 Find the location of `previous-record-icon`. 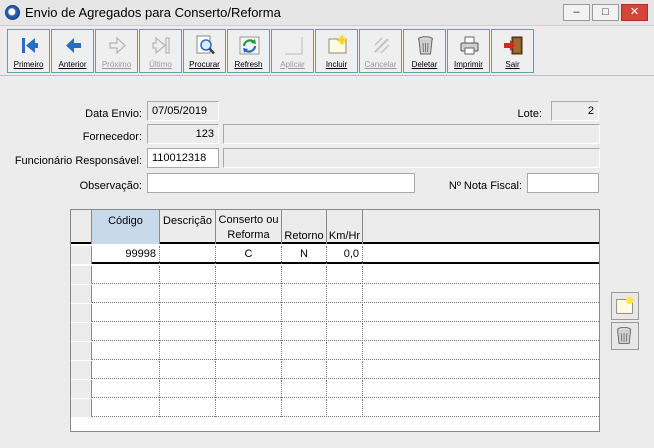

previous-record-icon is located at coordinates (73, 45).